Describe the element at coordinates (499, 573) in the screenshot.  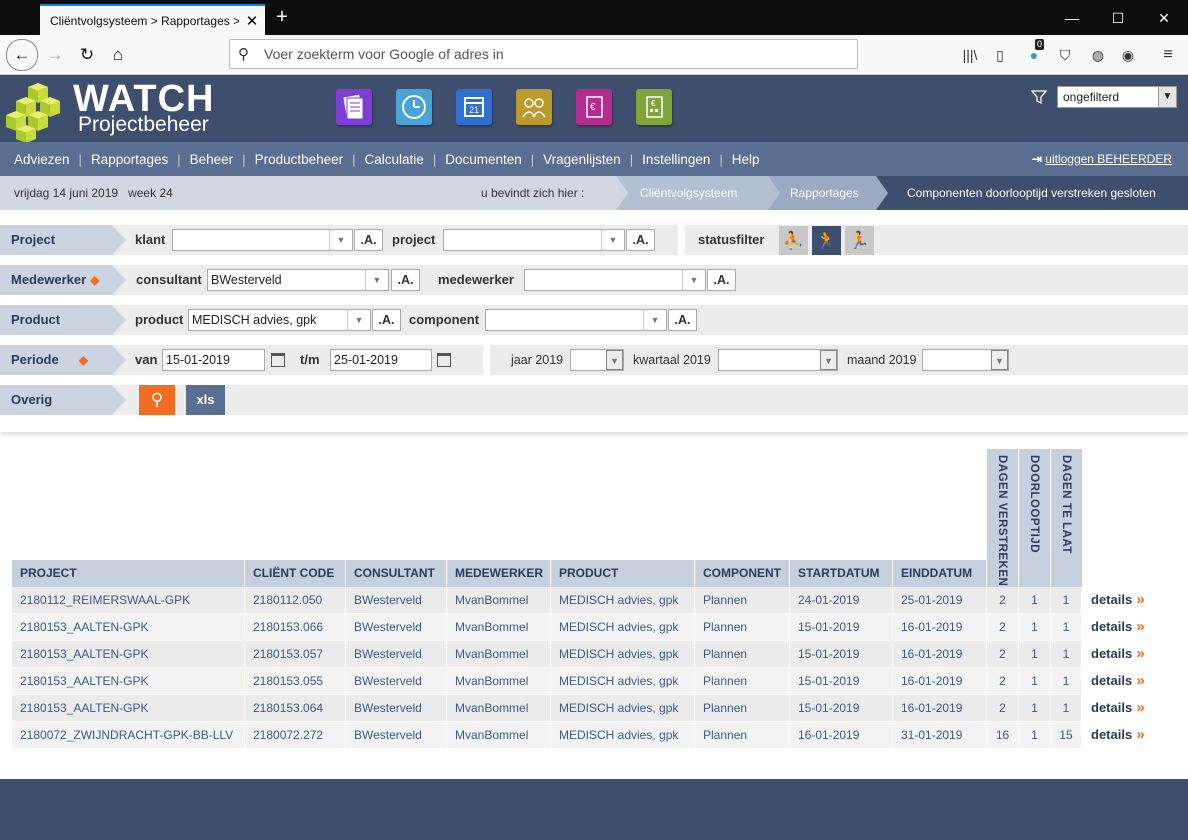
I see `col-header-medewerker: MEDEWERKER` at that location.